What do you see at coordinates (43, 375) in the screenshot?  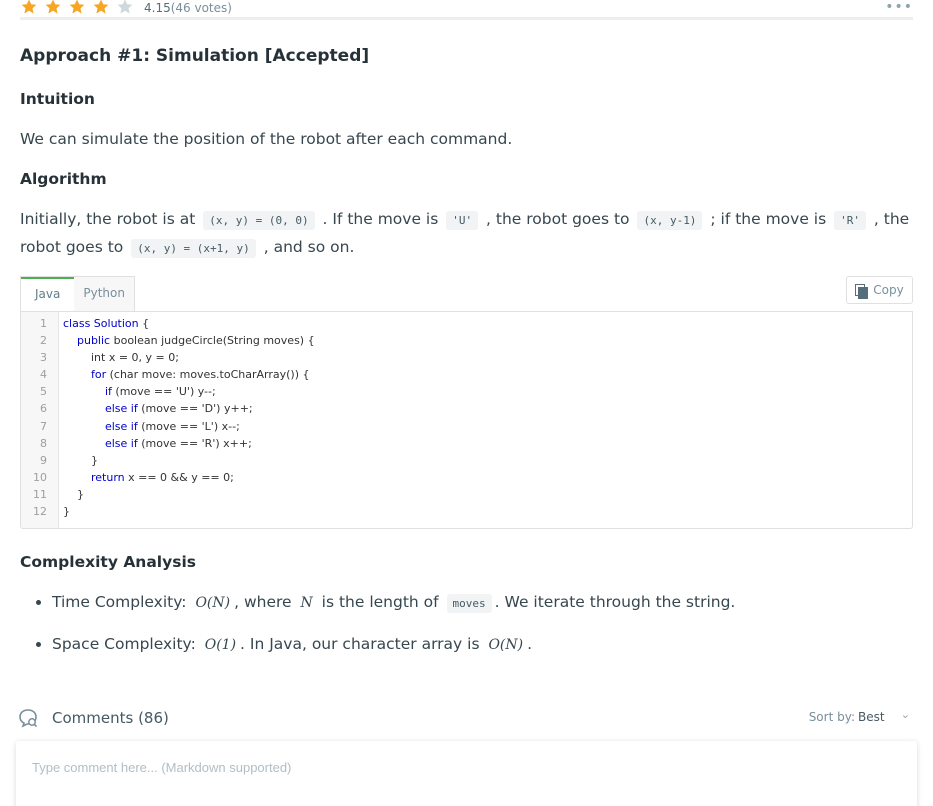 I see `line-number: 4` at bounding box center [43, 375].